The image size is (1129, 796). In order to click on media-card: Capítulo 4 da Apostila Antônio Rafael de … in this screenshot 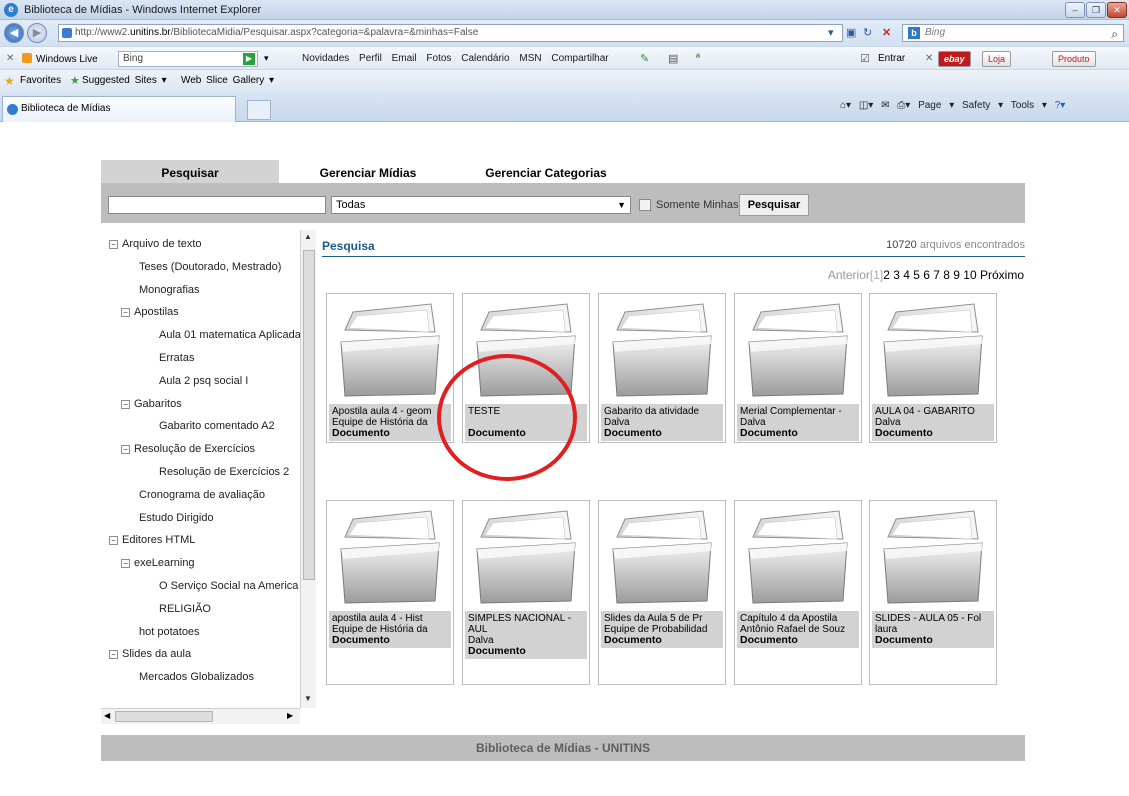, I will do `click(798, 592)`.